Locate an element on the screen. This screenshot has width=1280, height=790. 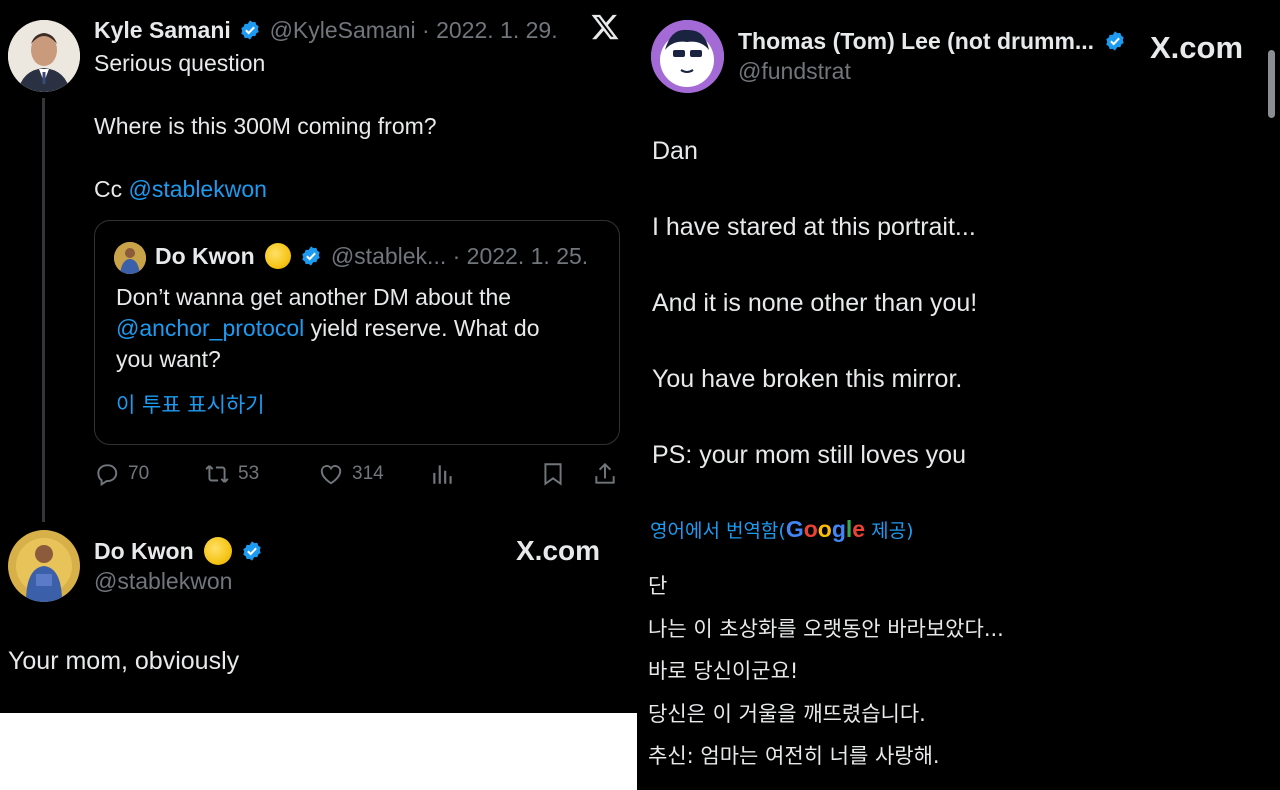
views-button is located at coordinates (443, 474).